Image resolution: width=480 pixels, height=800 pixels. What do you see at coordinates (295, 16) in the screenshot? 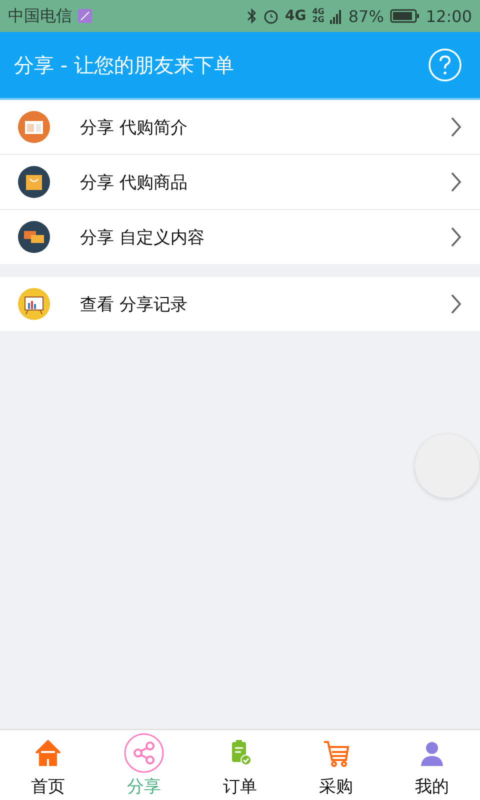
I see `network-type: 4G` at bounding box center [295, 16].